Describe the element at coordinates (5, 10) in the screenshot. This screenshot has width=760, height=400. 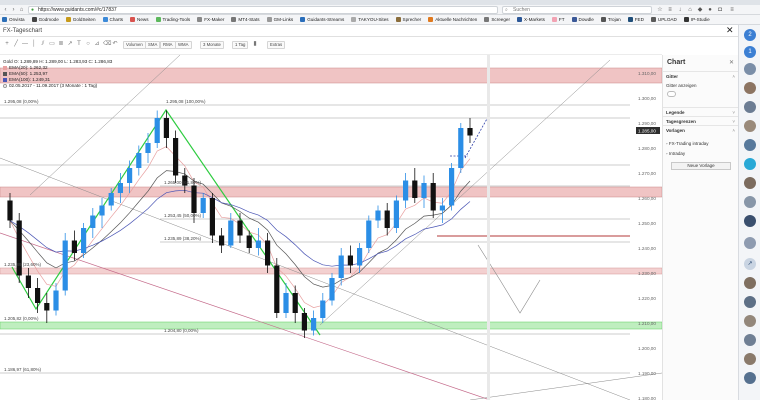
I see `back-icon: ‹` at that location.